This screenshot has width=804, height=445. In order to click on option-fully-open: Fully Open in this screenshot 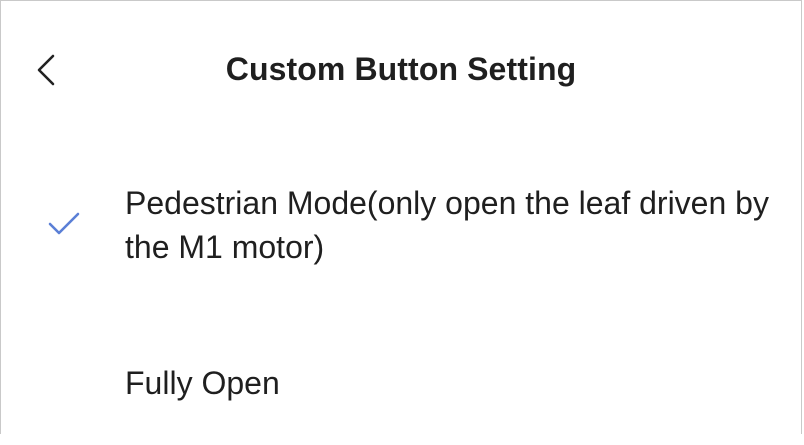, I will do `click(401, 385)`.